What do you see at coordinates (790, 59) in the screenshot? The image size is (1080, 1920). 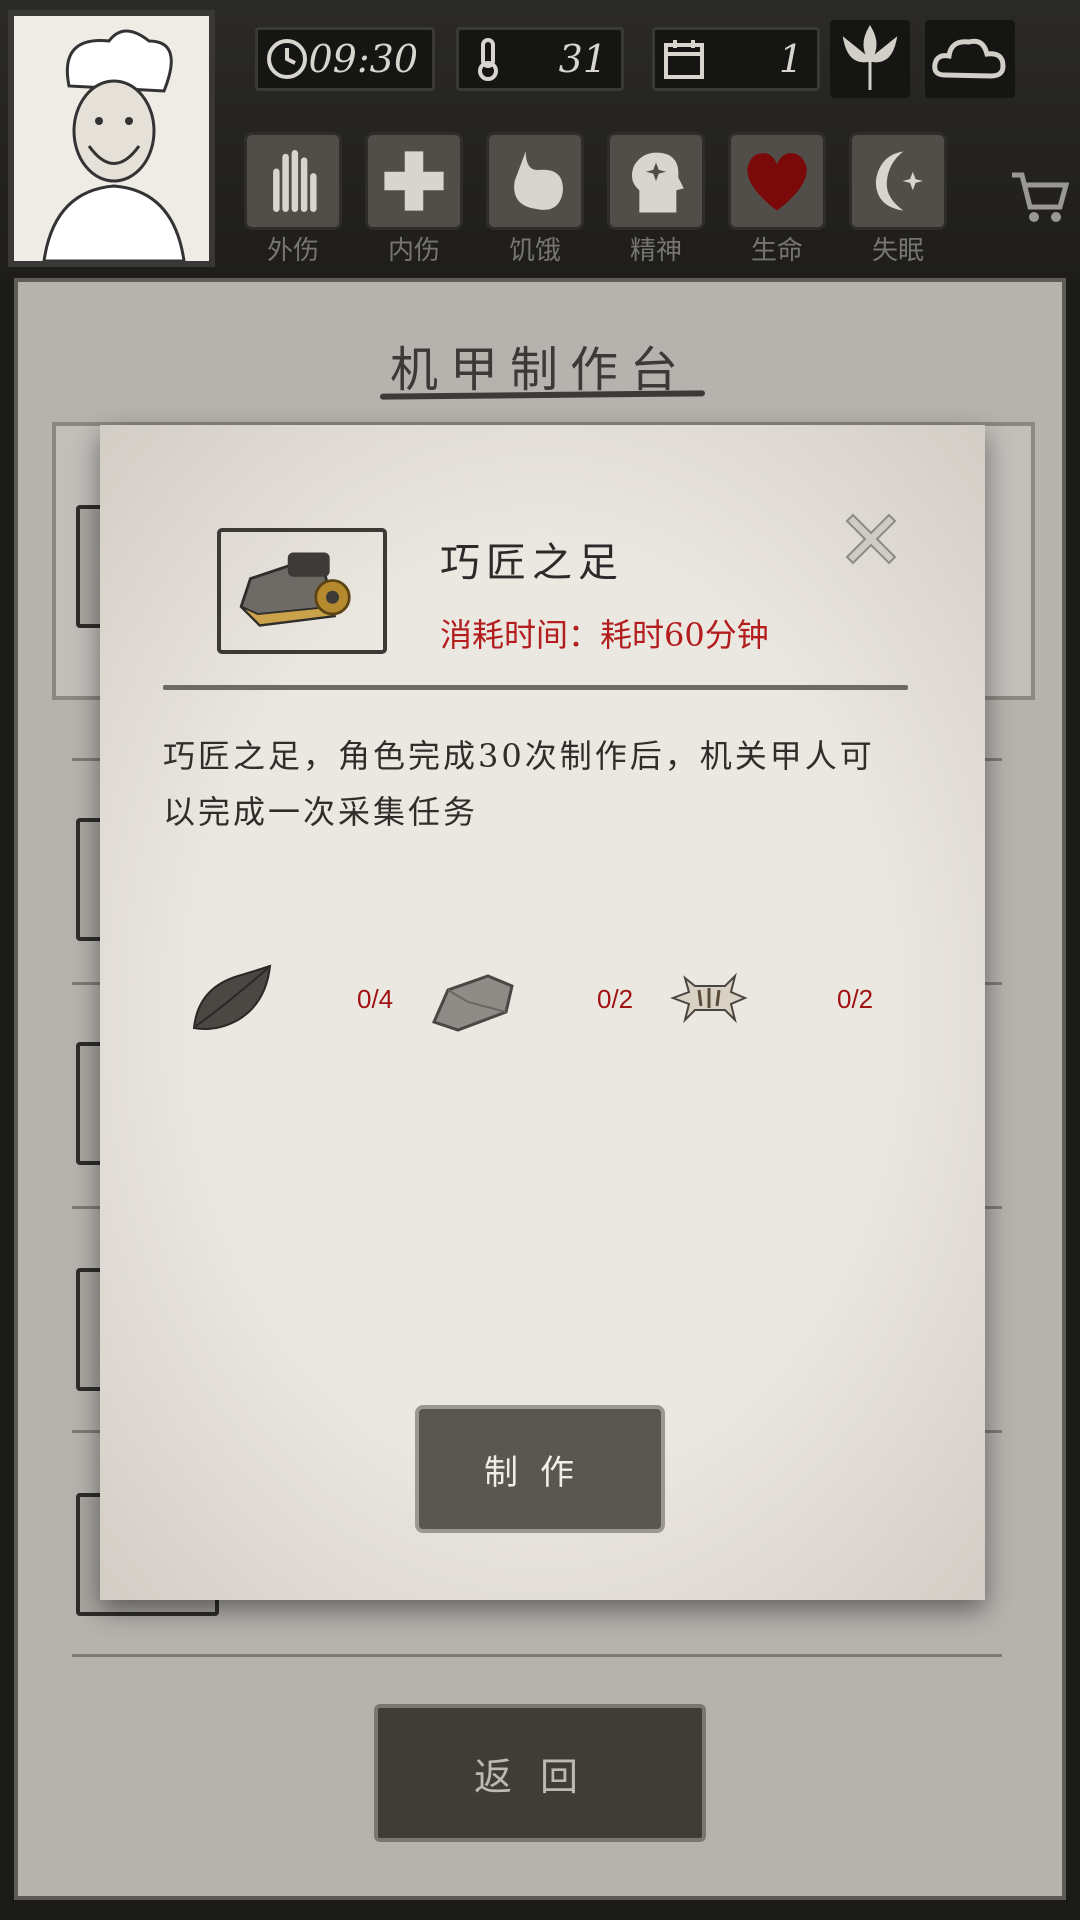 I see `day-value: 1` at bounding box center [790, 59].